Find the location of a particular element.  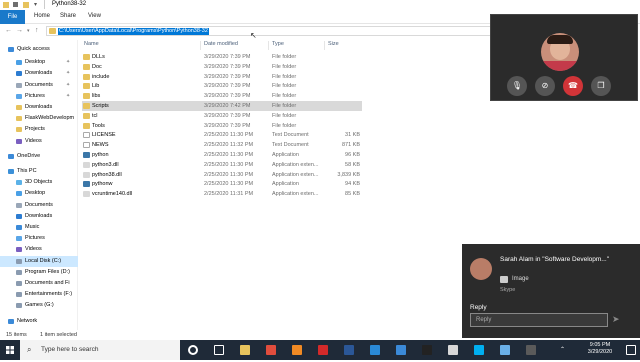

sidebar-item: Pictures ✦ is located at coordinates (39, 96).